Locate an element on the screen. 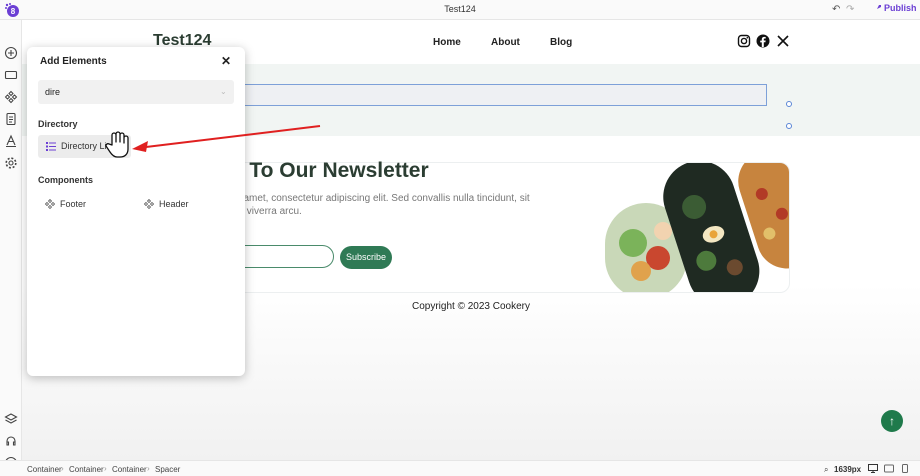 The image size is (920, 476). chevron-down-icon: ⌄ is located at coordinates (223, 91).